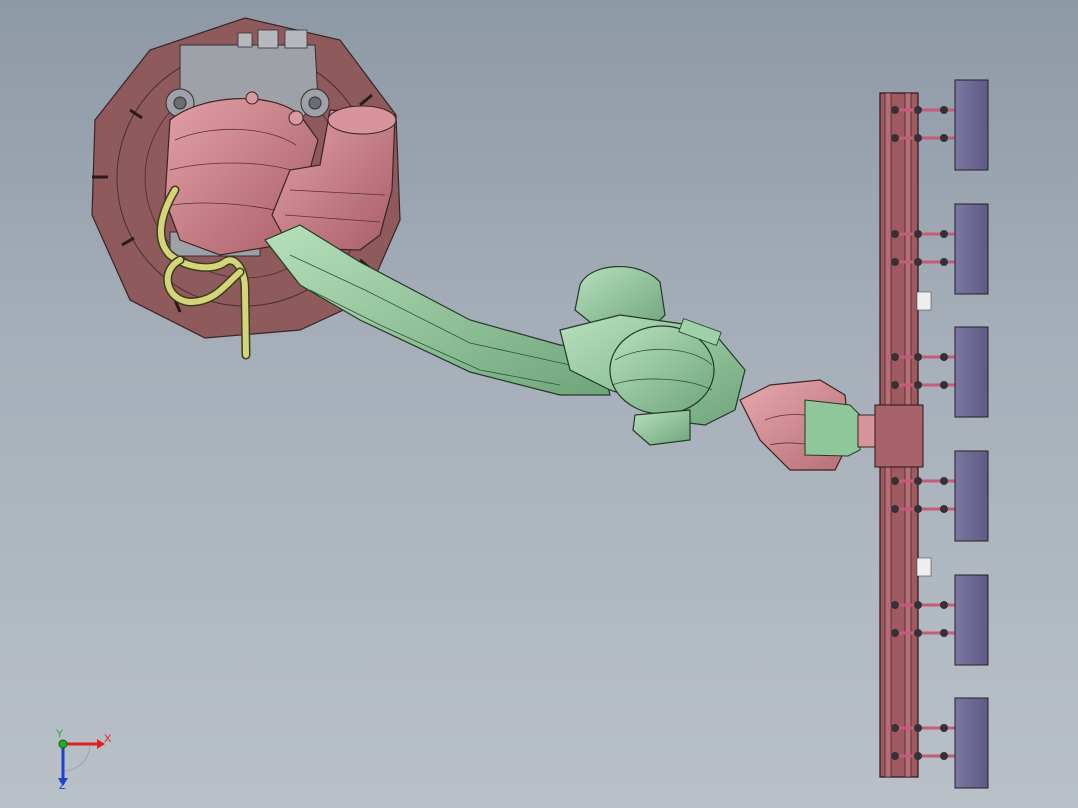 The image size is (1078, 808). What do you see at coordinates (903, 435) in the screenshot?
I see `gripper-rail` at bounding box center [903, 435].